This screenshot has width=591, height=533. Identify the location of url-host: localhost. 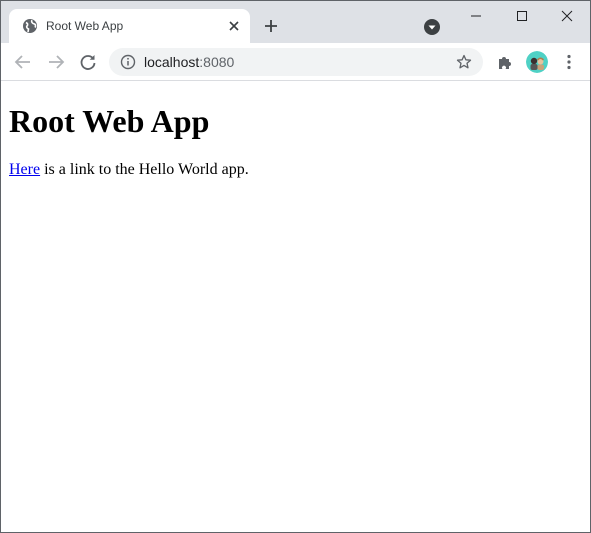
(172, 62).